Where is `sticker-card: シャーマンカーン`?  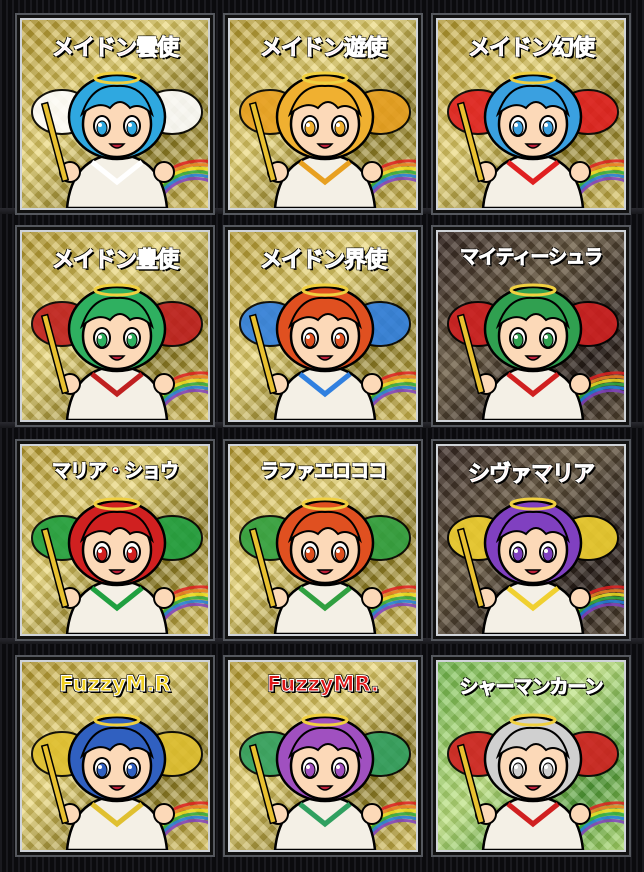
sticker-card: シャーマンカーン is located at coordinates (531, 756).